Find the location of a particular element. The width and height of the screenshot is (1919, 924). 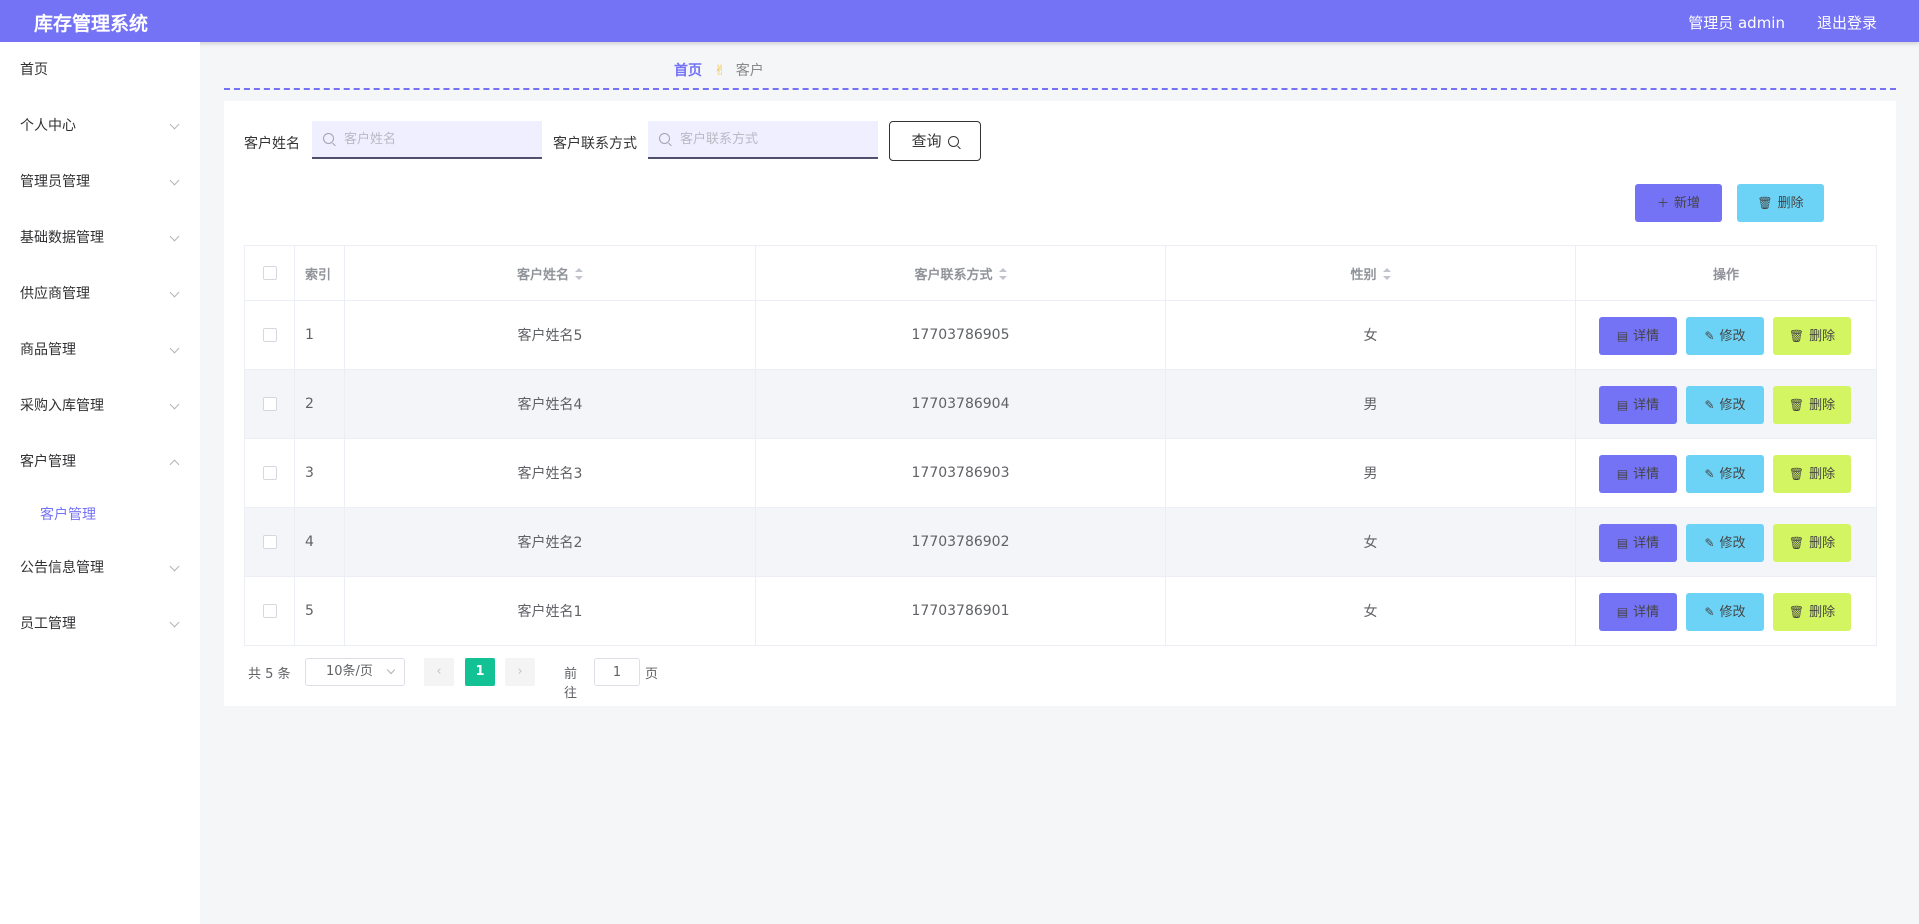

column-header-phone: 客户联系方式 is located at coordinates (960, 273).